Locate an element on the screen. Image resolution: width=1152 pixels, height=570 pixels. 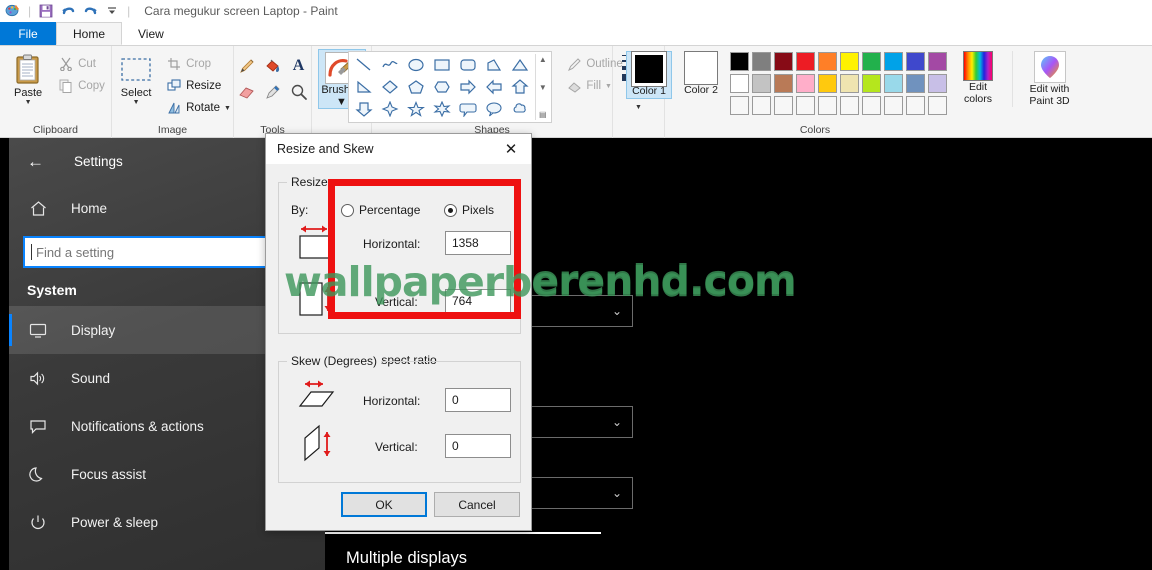
color1-button: Color 1 is located at coordinates (649, 75).